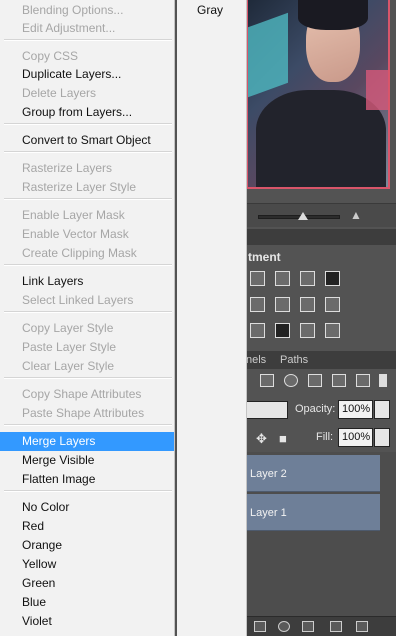 This screenshot has height=636, width=396. I want to click on menu-item-blue: Blue, so click(87, 602).